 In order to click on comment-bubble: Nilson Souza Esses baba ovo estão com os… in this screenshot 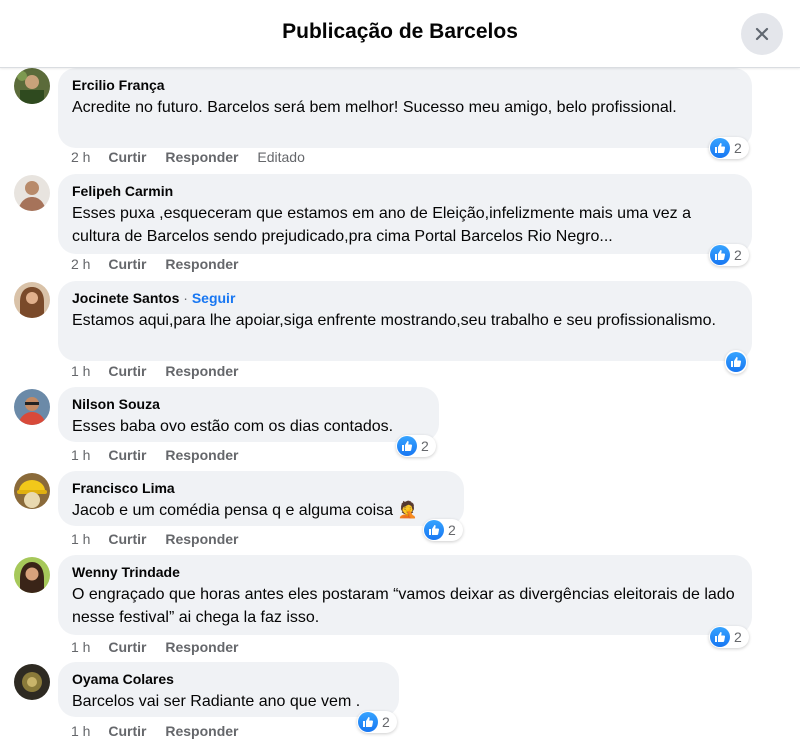, I will do `click(248, 414)`.